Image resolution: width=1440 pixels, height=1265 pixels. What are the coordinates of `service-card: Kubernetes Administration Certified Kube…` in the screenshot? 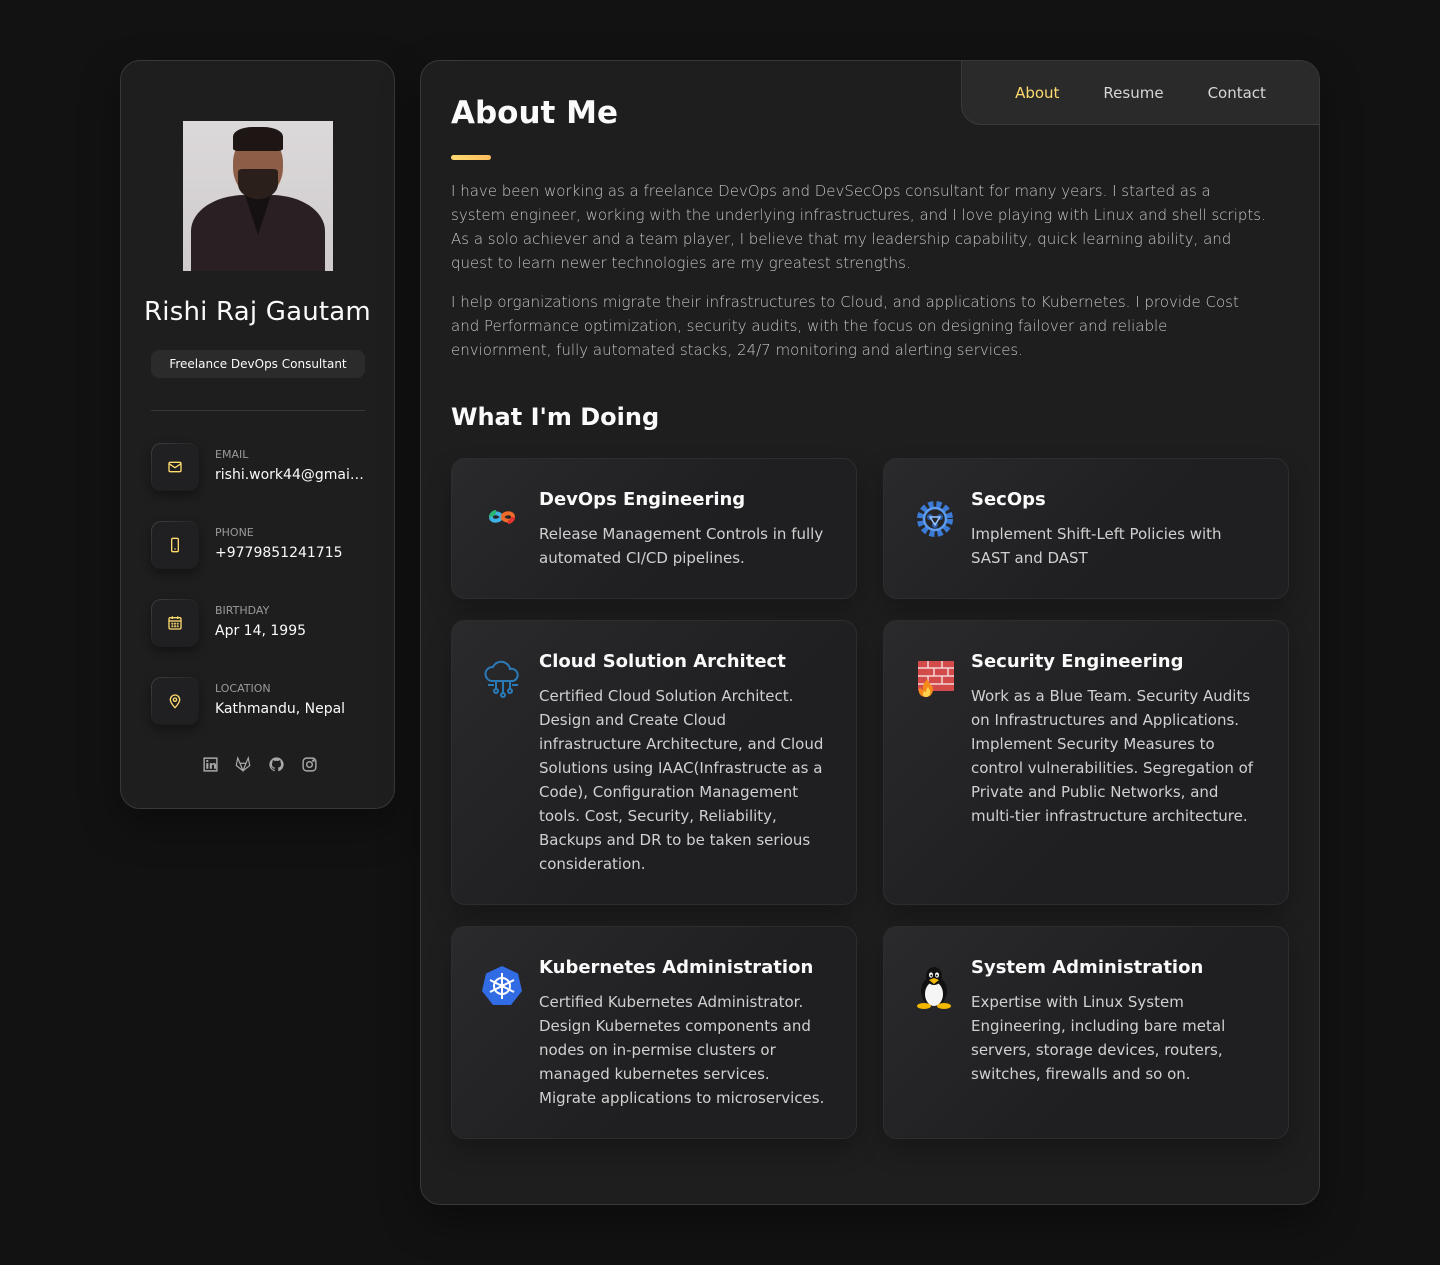 It's located at (654, 1032).